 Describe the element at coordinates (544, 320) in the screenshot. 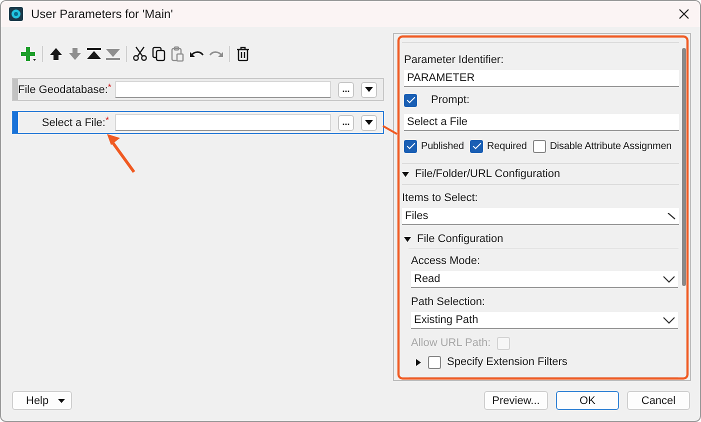

I see `path-selection-dropdown: Existing Path` at that location.